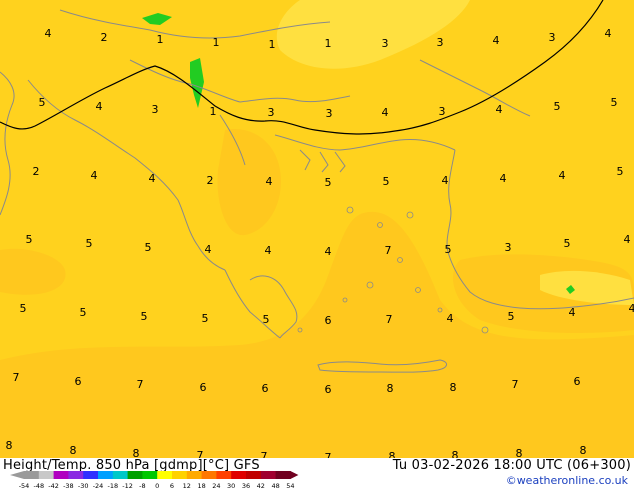 The image size is (634, 490). I want to click on legend-tick-label: -42, so click(53, 486).